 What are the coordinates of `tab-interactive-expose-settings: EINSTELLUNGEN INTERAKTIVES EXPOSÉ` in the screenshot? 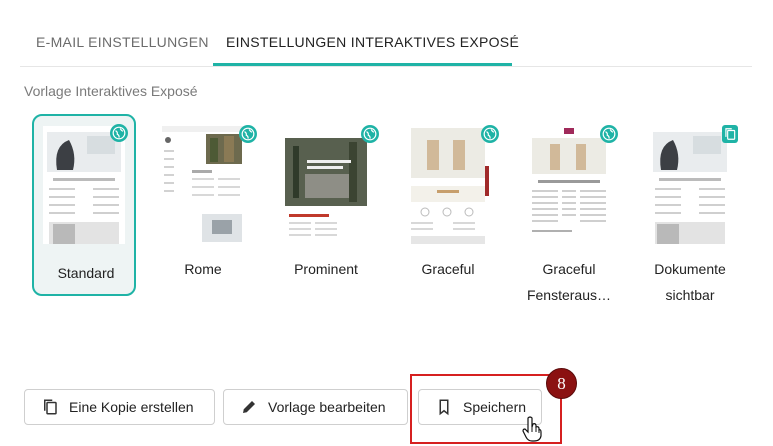 It's located at (372, 42).